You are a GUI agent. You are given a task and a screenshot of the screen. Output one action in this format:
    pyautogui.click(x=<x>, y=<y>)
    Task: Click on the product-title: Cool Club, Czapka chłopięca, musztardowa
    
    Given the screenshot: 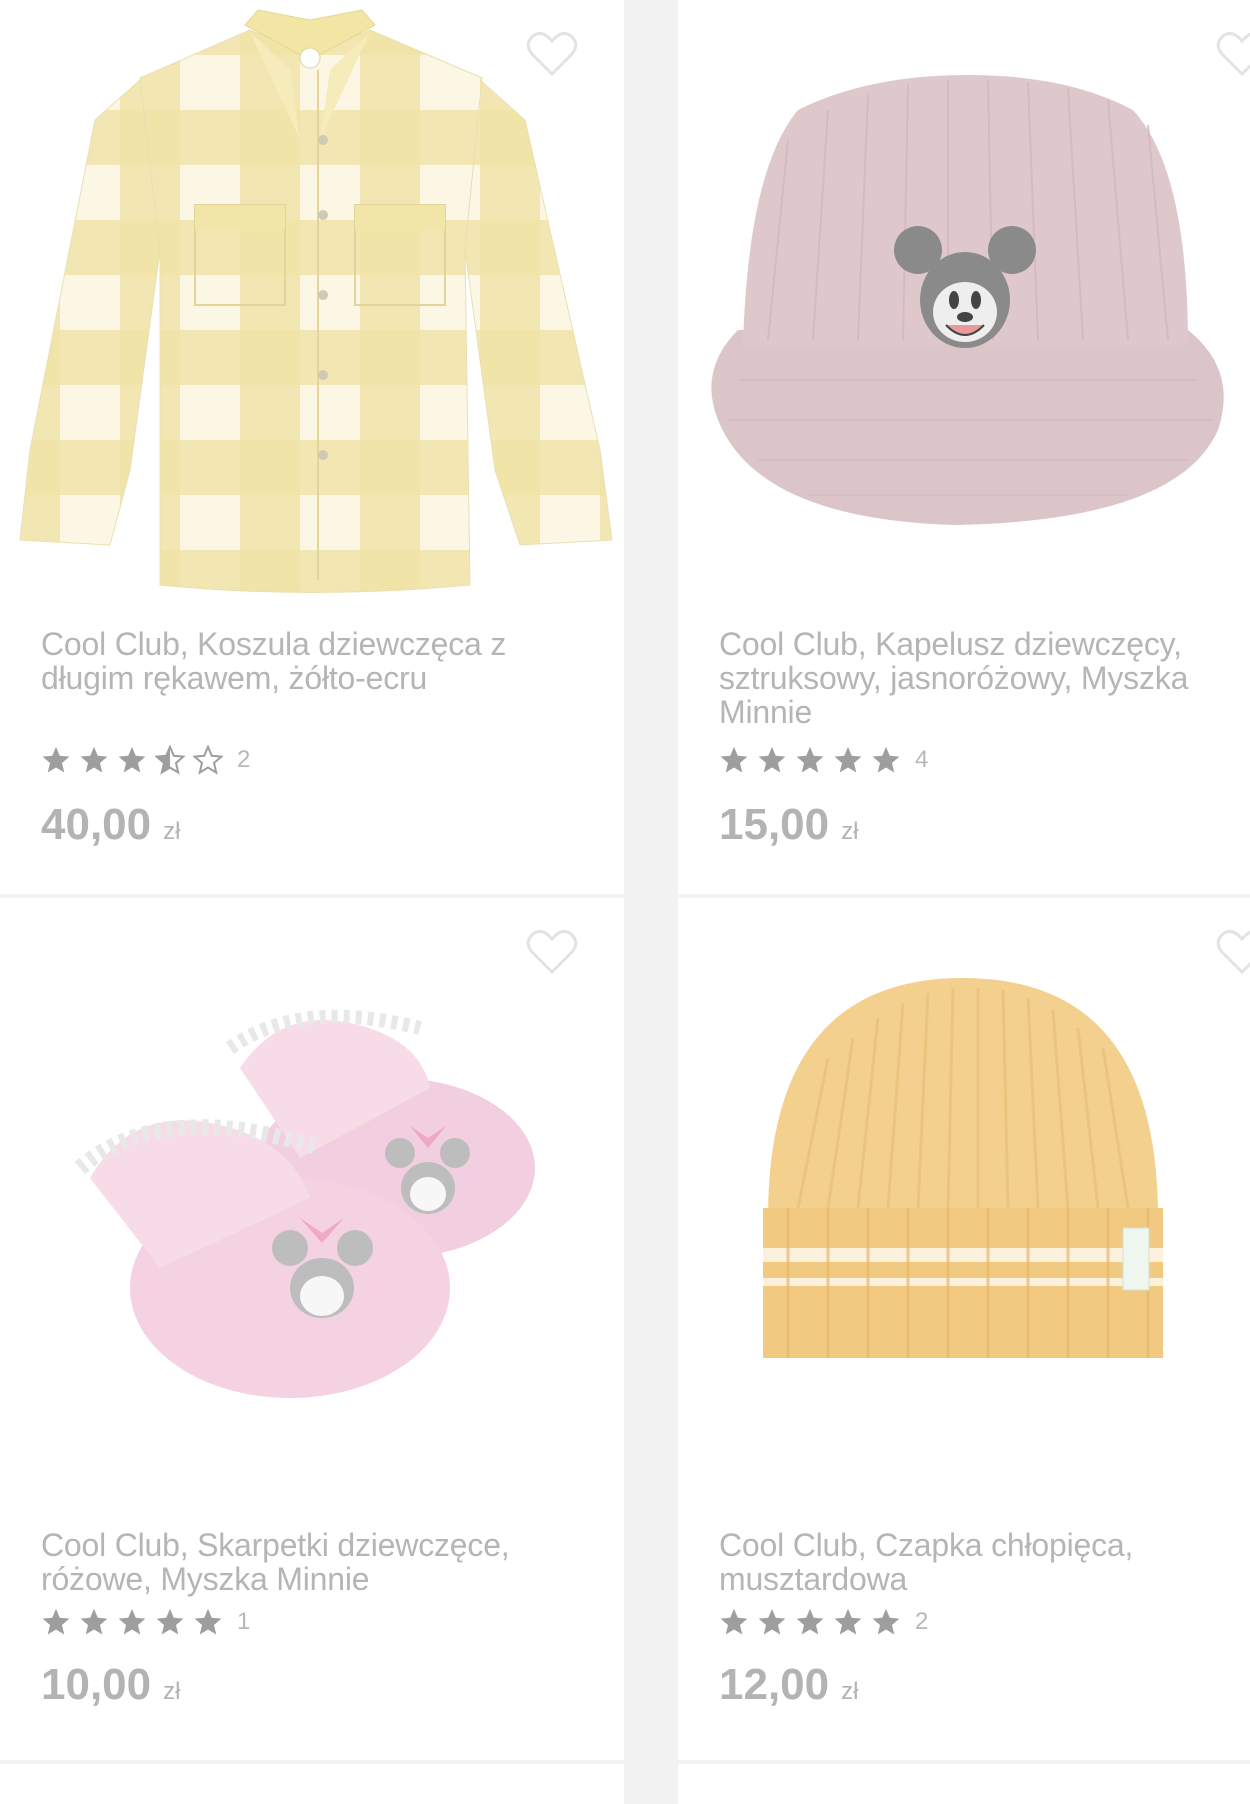 What is the action you would take?
    pyautogui.click(x=979, y=1562)
    